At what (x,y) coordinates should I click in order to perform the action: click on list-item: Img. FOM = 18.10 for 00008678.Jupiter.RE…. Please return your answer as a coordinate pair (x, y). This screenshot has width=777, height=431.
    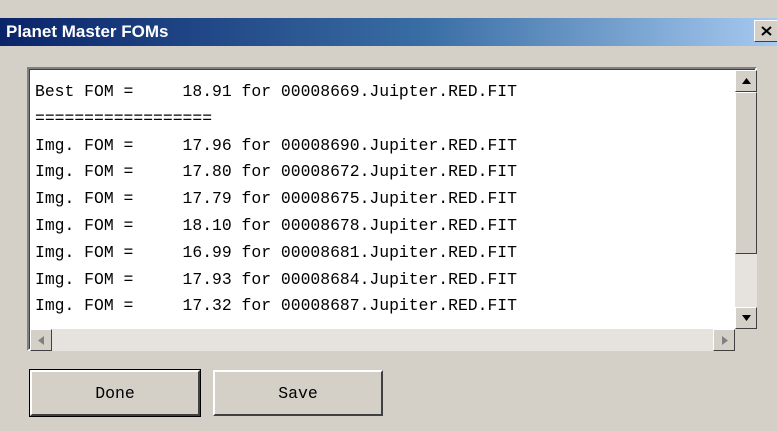
    Looking at the image, I should click on (276, 226).